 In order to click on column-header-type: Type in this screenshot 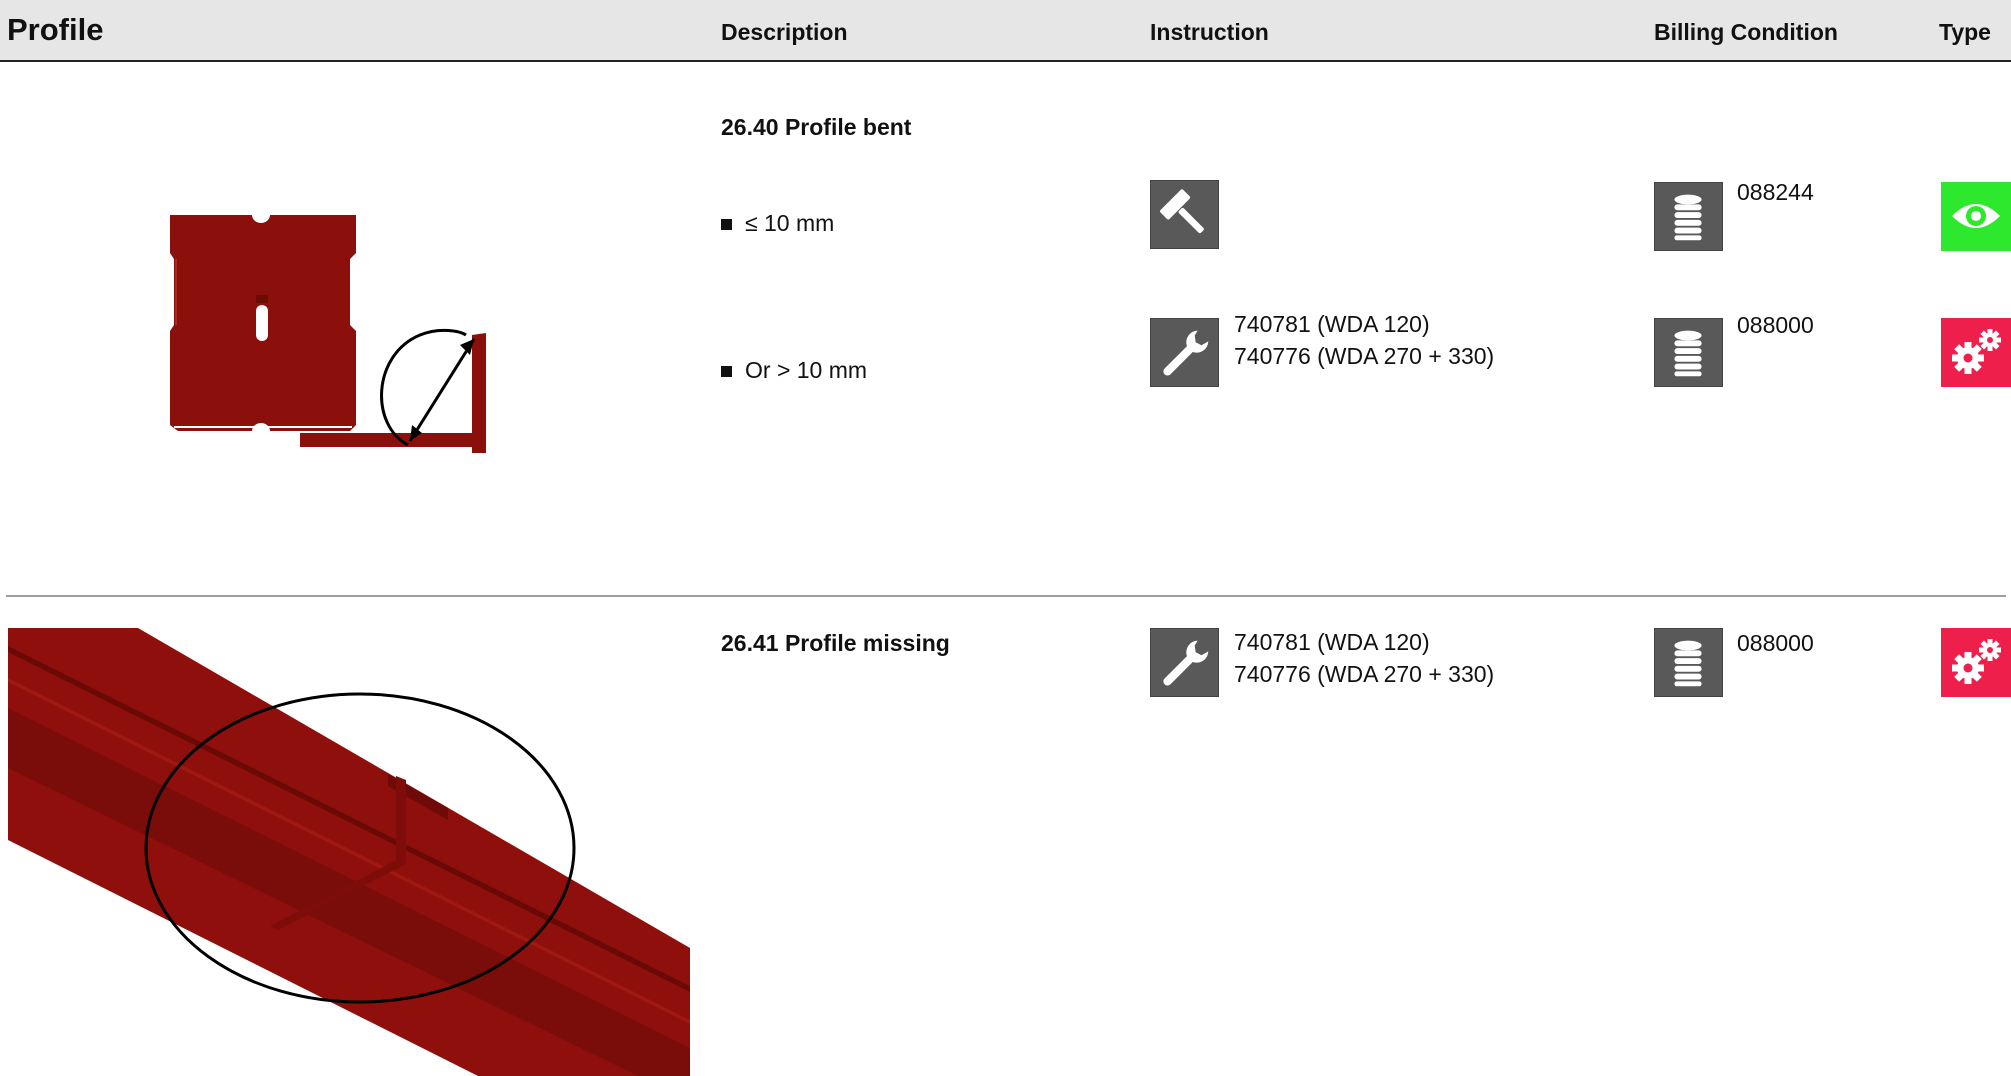, I will do `click(1965, 32)`.